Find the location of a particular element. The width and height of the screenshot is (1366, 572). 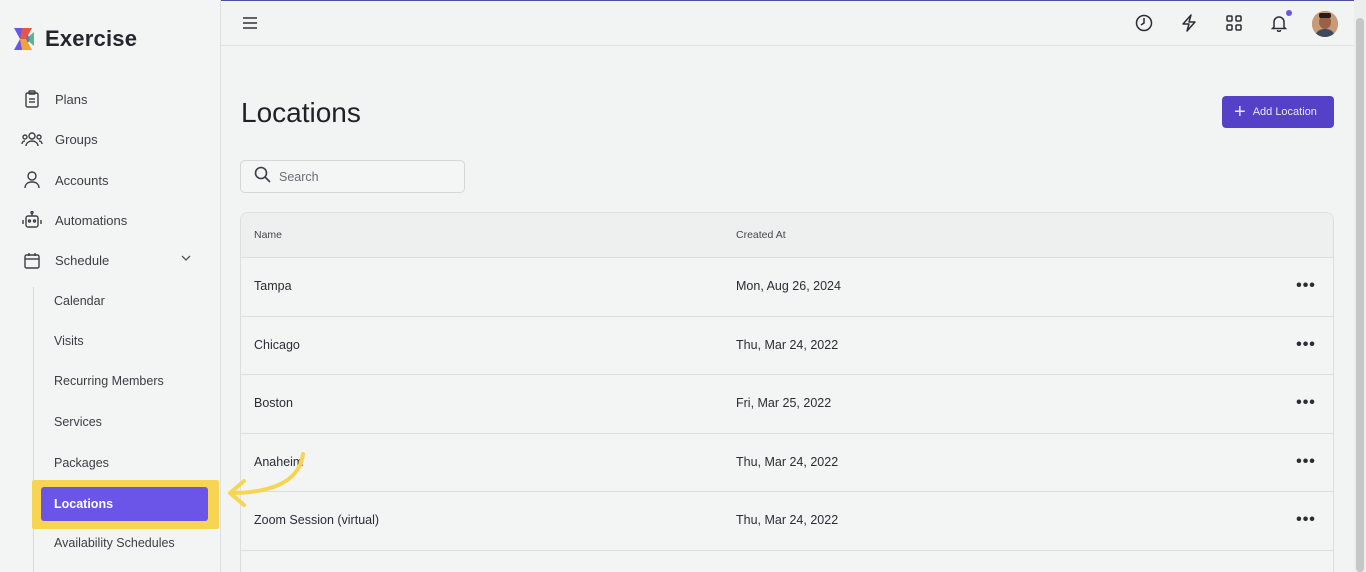

scrollbar-thumb is located at coordinates (1360, 295).